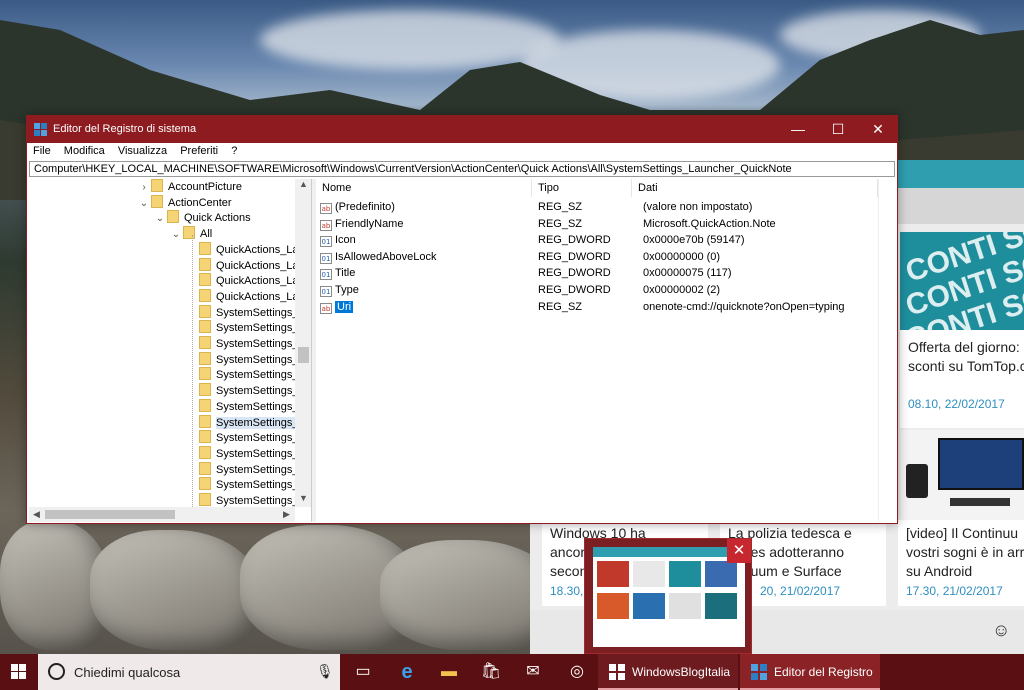 Image resolution: width=1024 pixels, height=690 pixels. I want to click on value-row: 01 Type REG_DWORD 0x00000002 (2), so click(596, 290).